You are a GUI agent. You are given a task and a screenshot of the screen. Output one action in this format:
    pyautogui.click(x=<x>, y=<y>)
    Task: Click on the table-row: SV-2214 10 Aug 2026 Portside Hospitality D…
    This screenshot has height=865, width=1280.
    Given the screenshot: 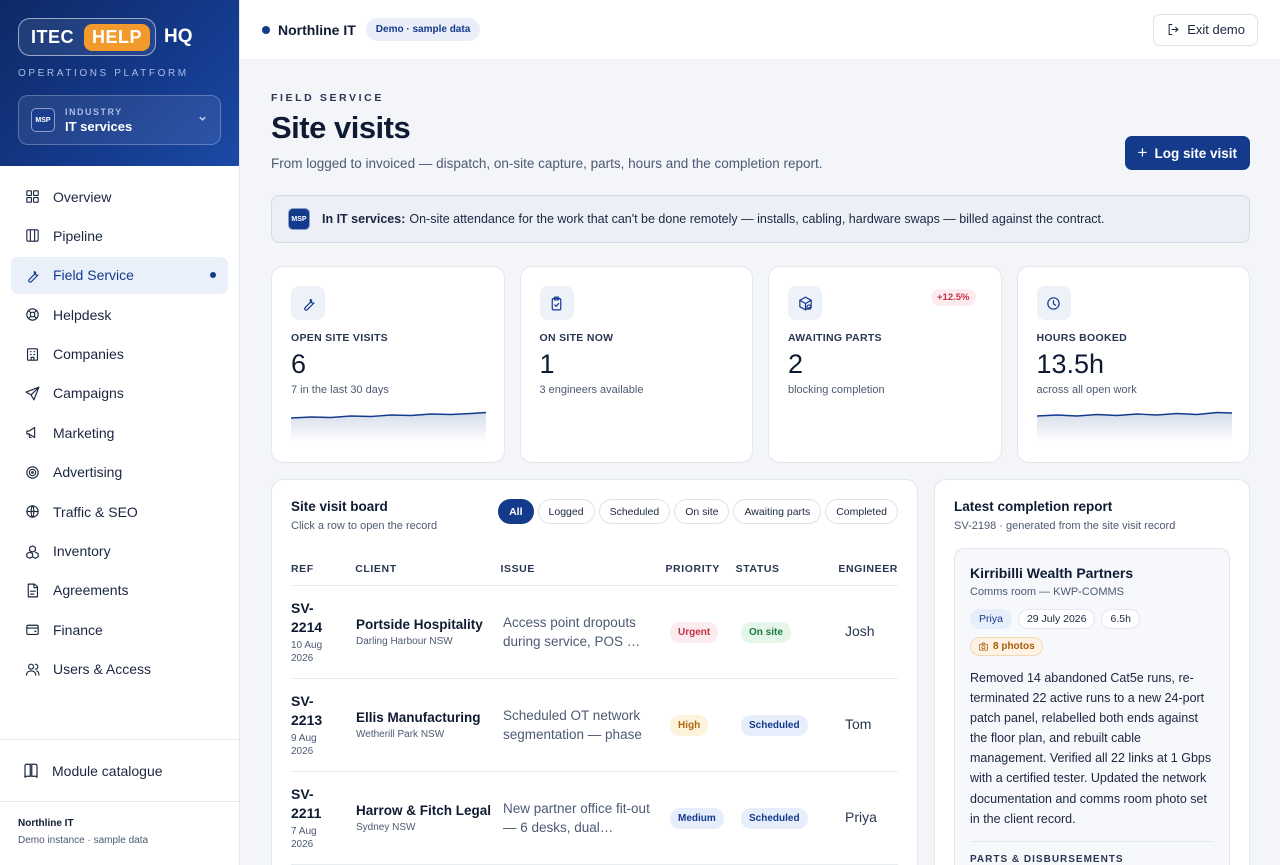 What is the action you would take?
    pyautogui.click(x=594, y=632)
    